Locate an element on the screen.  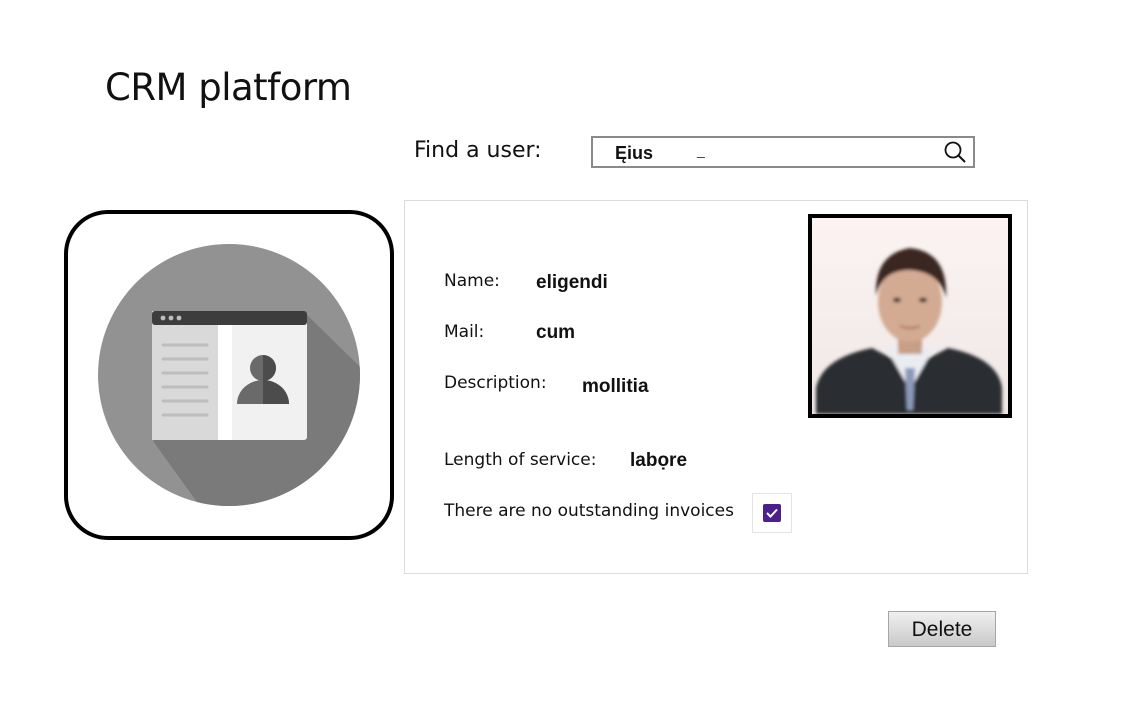
contact-card-icon is located at coordinates (229, 375).